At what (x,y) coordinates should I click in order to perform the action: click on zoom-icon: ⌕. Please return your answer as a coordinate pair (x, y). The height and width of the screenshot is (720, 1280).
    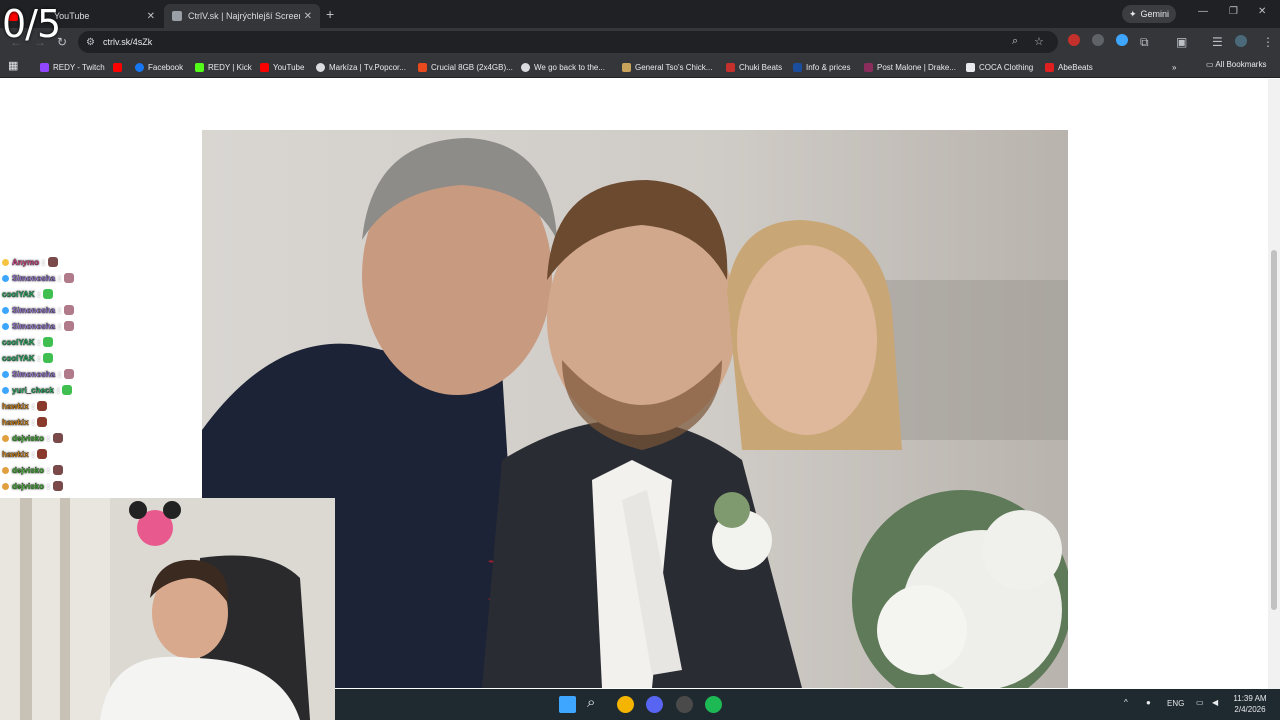
    Looking at the image, I should click on (1015, 41).